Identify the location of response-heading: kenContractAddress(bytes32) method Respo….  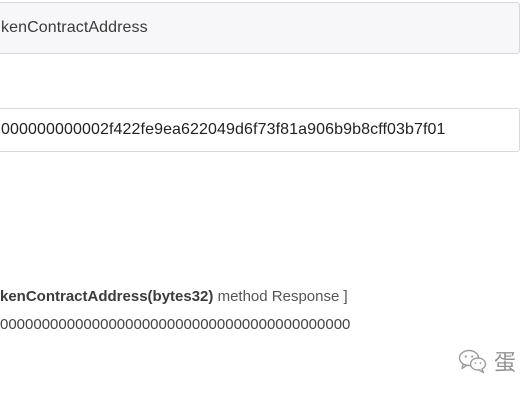
(174, 296).